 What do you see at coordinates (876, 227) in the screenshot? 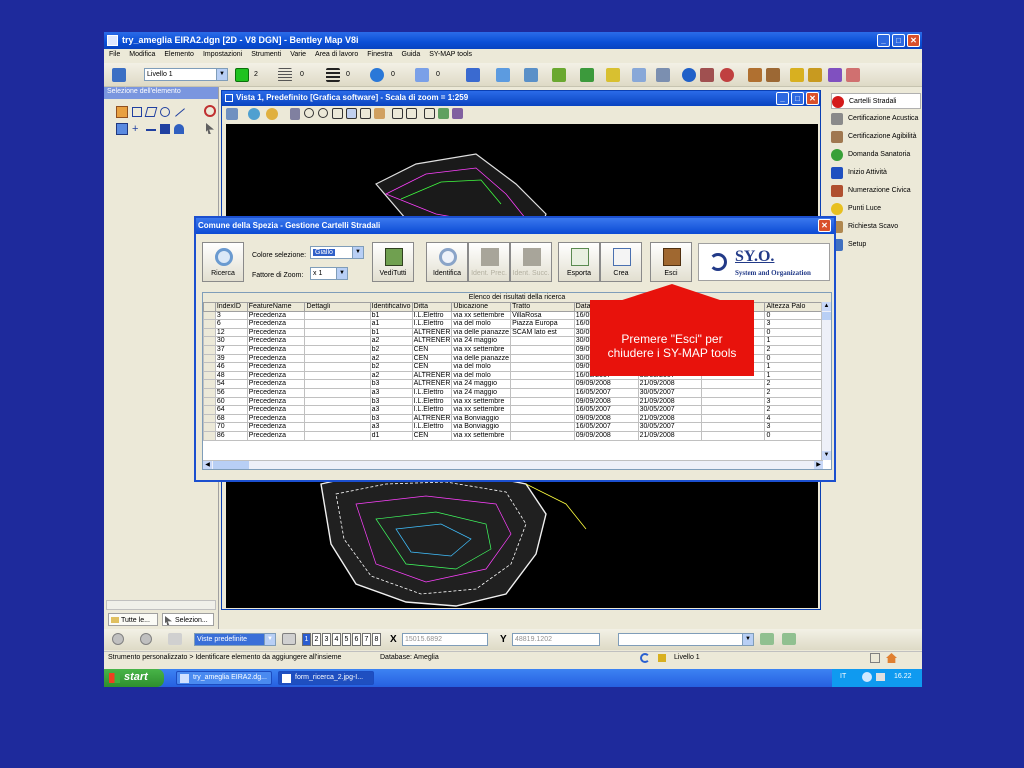
I see `tool-richiesta-scavo: Richiesta Scavo` at bounding box center [876, 227].